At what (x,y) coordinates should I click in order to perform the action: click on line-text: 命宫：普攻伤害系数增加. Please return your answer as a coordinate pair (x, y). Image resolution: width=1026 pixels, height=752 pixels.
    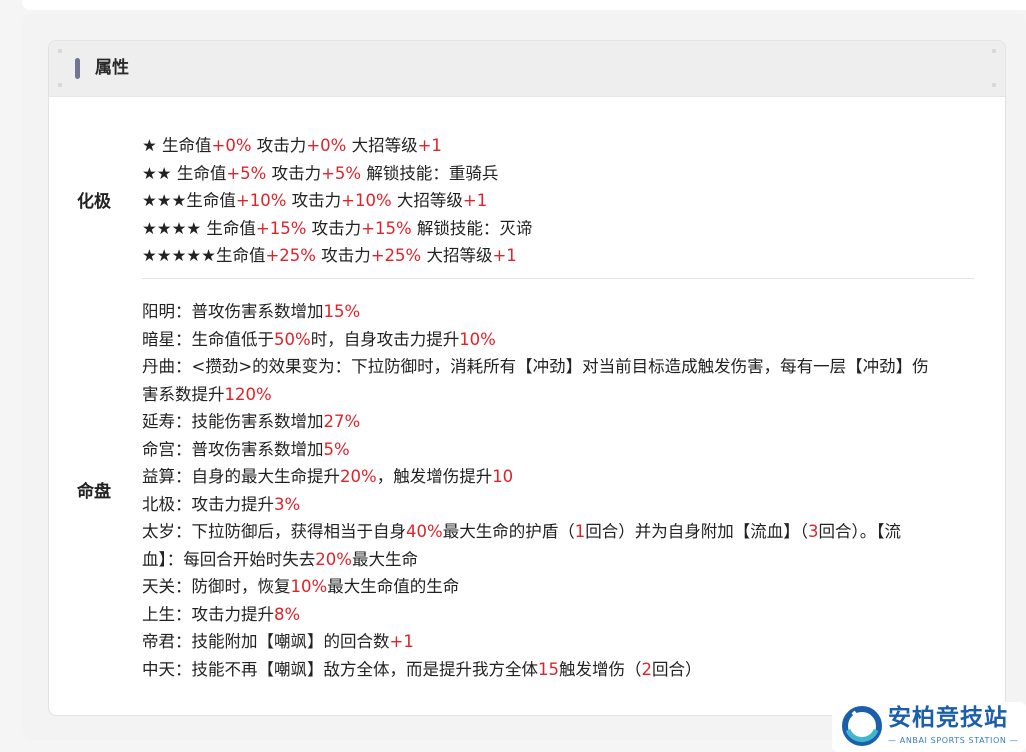
    Looking at the image, I should click on (233, 449).